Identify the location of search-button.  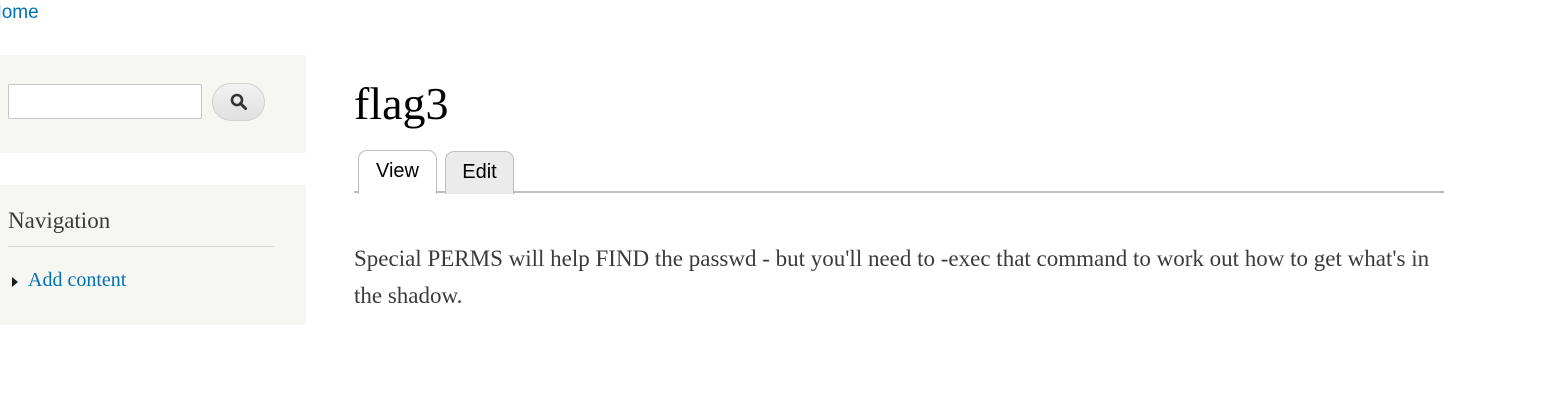
(238, 102).